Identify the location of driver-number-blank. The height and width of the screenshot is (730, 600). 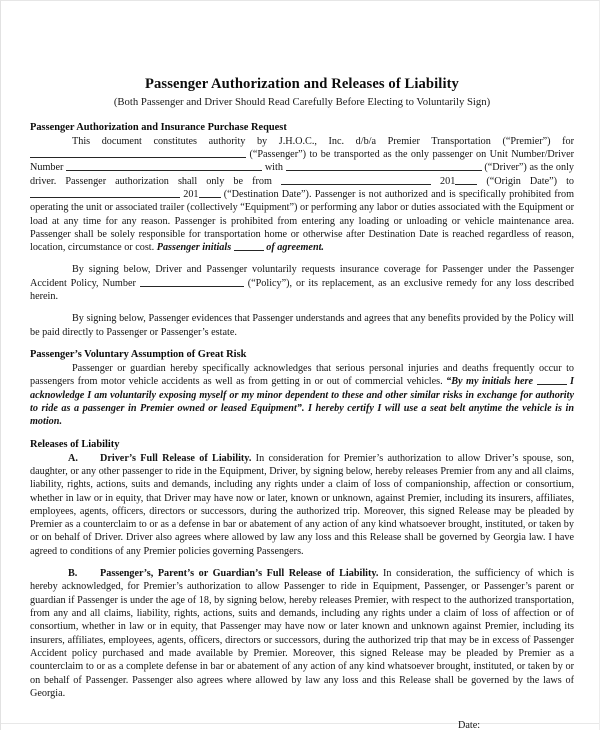
(383, 167).